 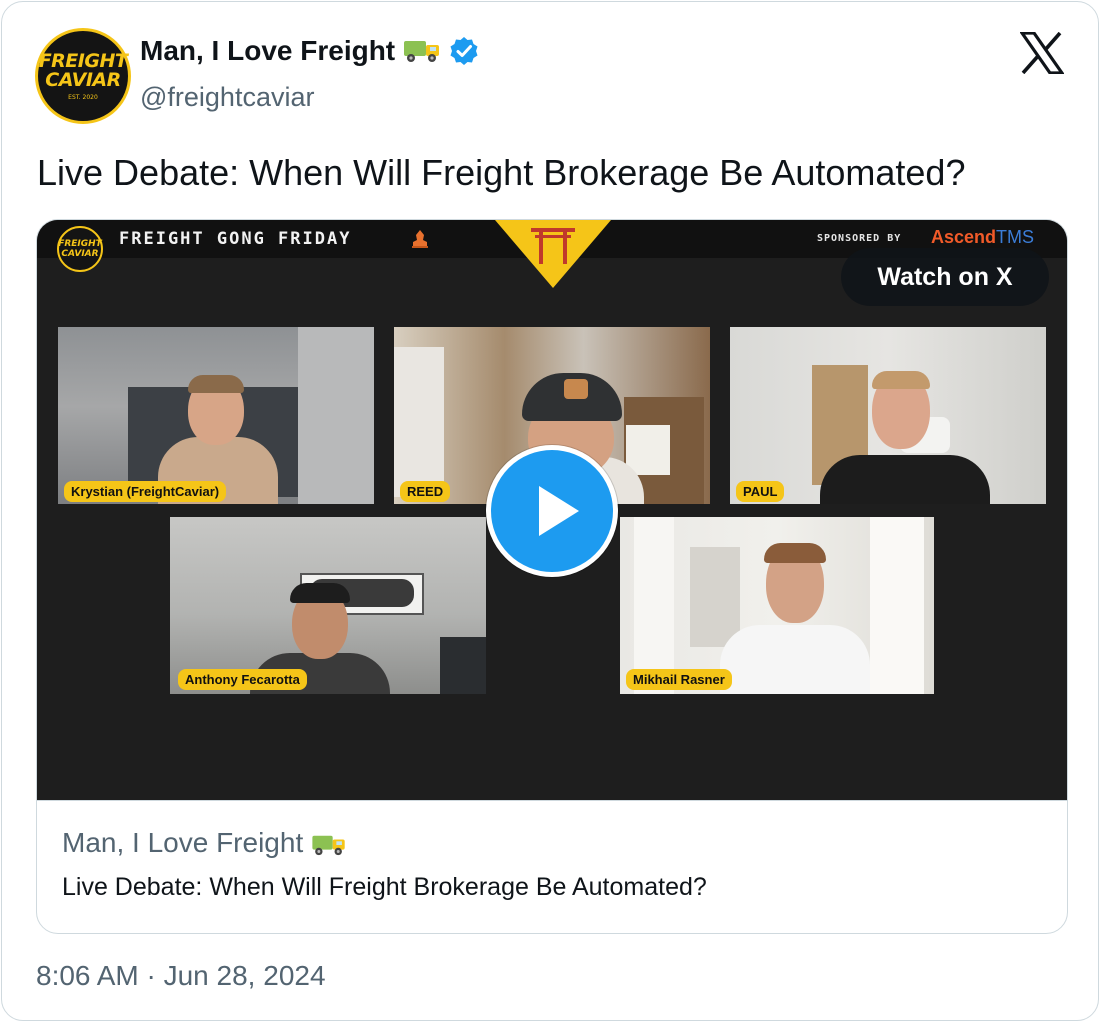 I want to click on participant-tile: Mikhail Rasner, so click(x=777, y=605).